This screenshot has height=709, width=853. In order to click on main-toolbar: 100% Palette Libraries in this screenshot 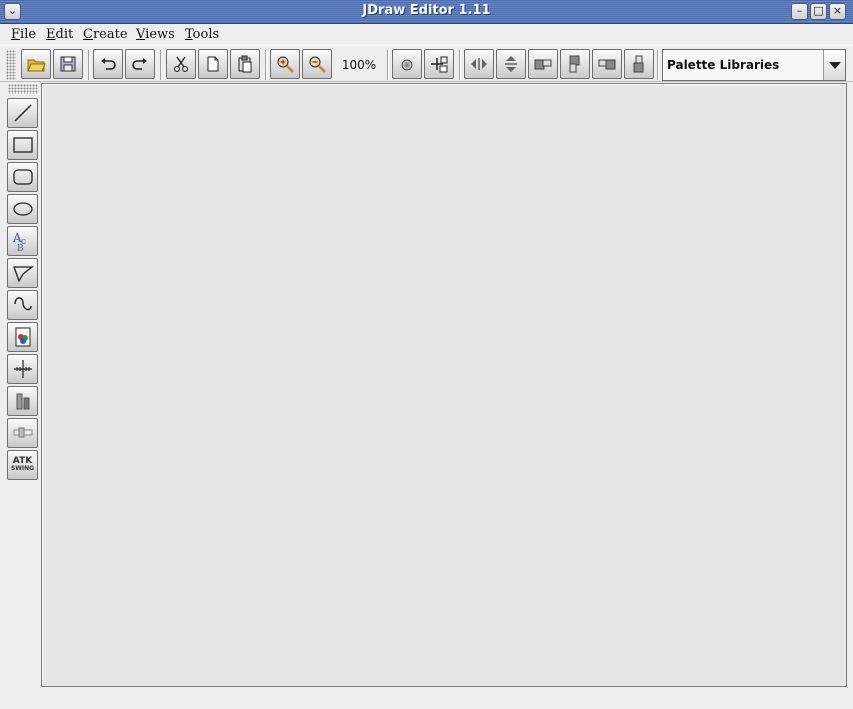, I will do `click(426, 63)`.